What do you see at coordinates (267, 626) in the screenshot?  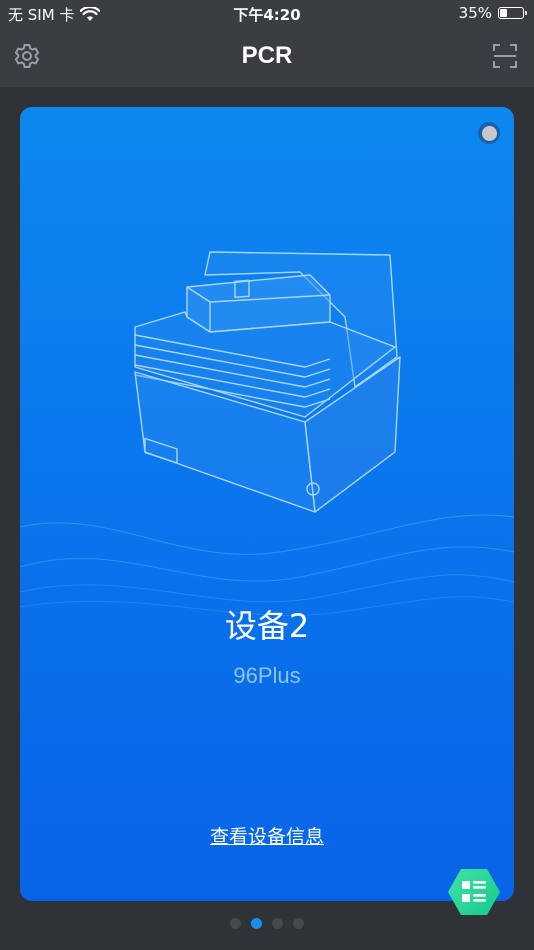 I see `device-name: 设备2` at bounding box center [267, 626].